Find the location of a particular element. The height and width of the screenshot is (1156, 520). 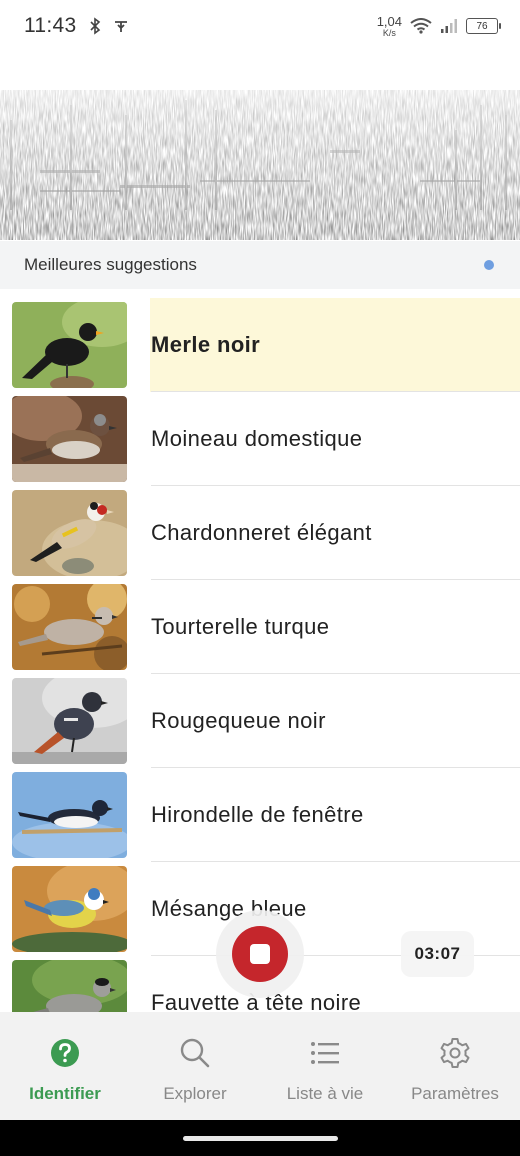

suggestions-title: Meilleures suggestions is located at coordinates (110, 264).